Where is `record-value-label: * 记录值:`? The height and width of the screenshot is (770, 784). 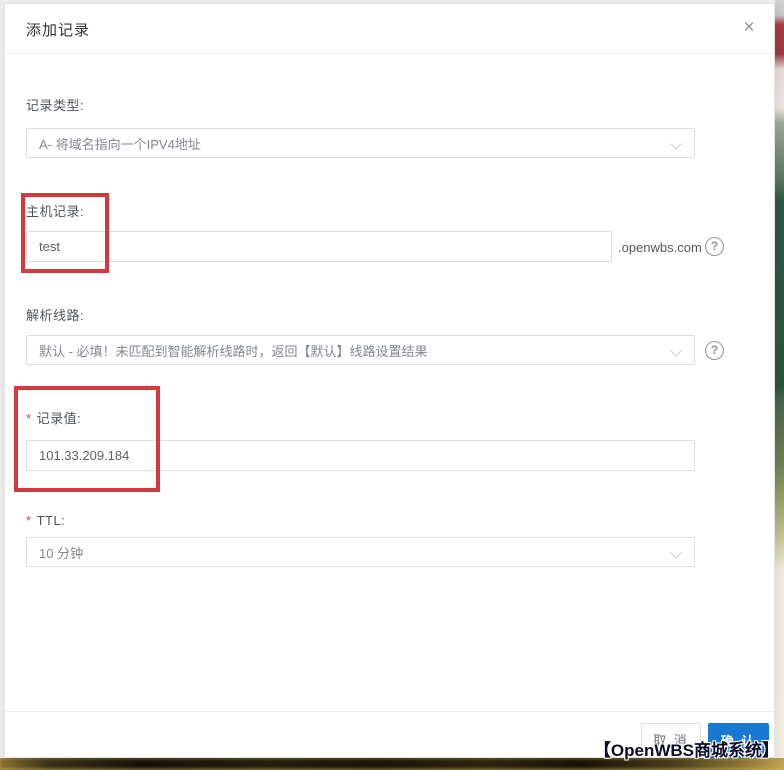 record-value-label: * 记录值: is located at coordinates (53, 417).